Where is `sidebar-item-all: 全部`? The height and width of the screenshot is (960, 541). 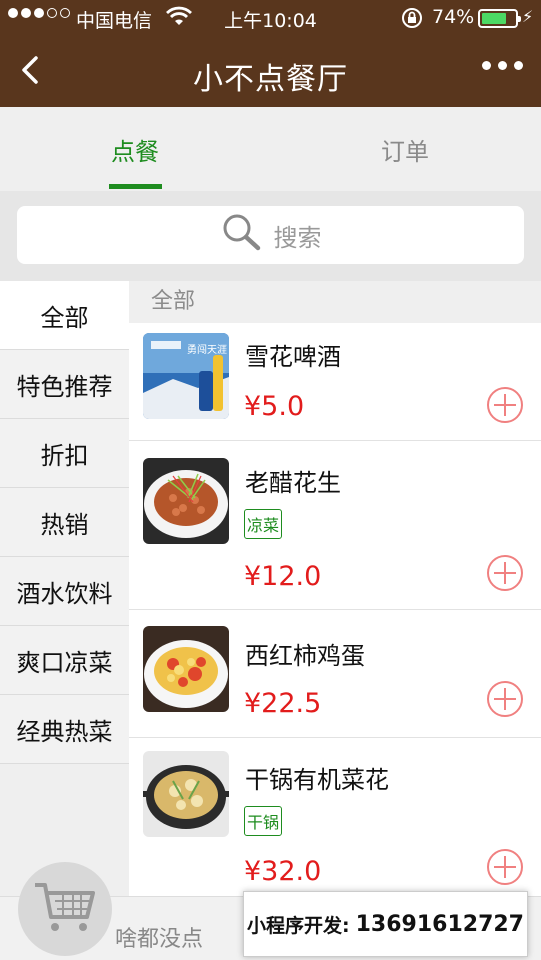
sidebar-item-all: 全部 is located at coordinates (64, 315).